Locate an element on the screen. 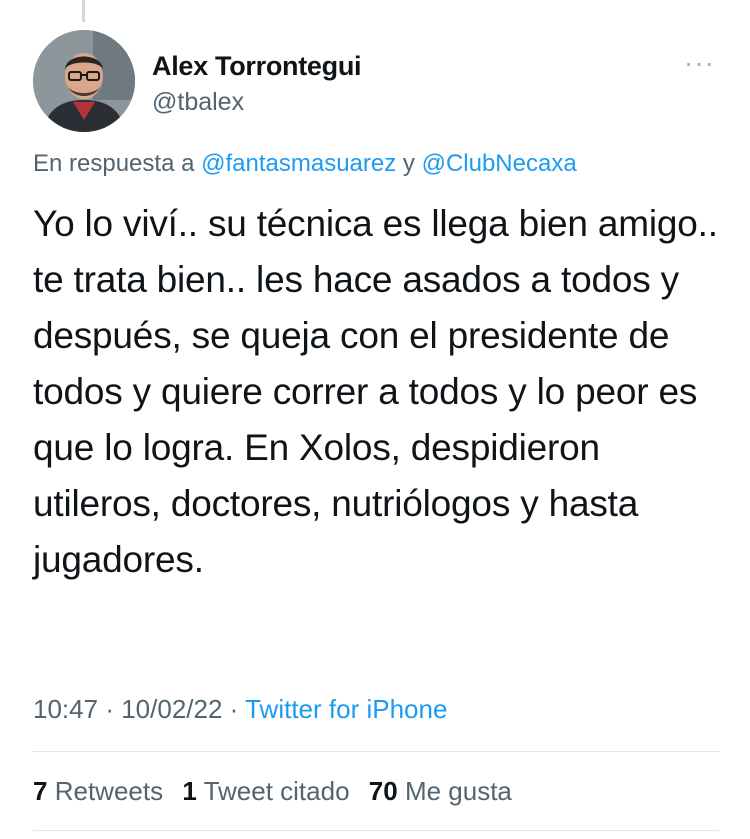 The width and height of the screenshot is (750, 839). author-name: Alex Torrontegui is located at coordinates (257, 66).